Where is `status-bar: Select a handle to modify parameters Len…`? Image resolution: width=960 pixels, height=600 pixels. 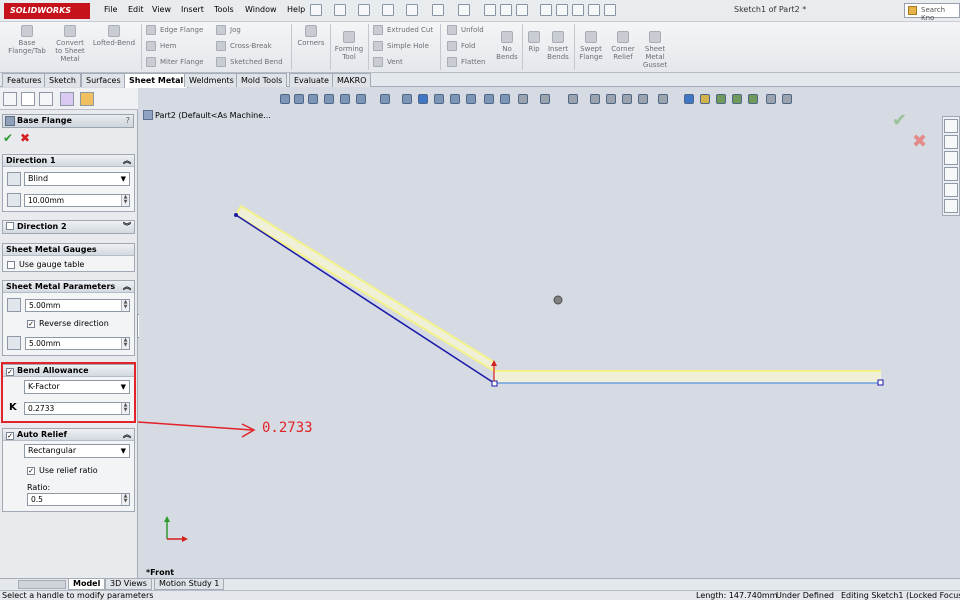
status-bar: Select a handle to modify parameters Len… is located at coordinates (480, 595).